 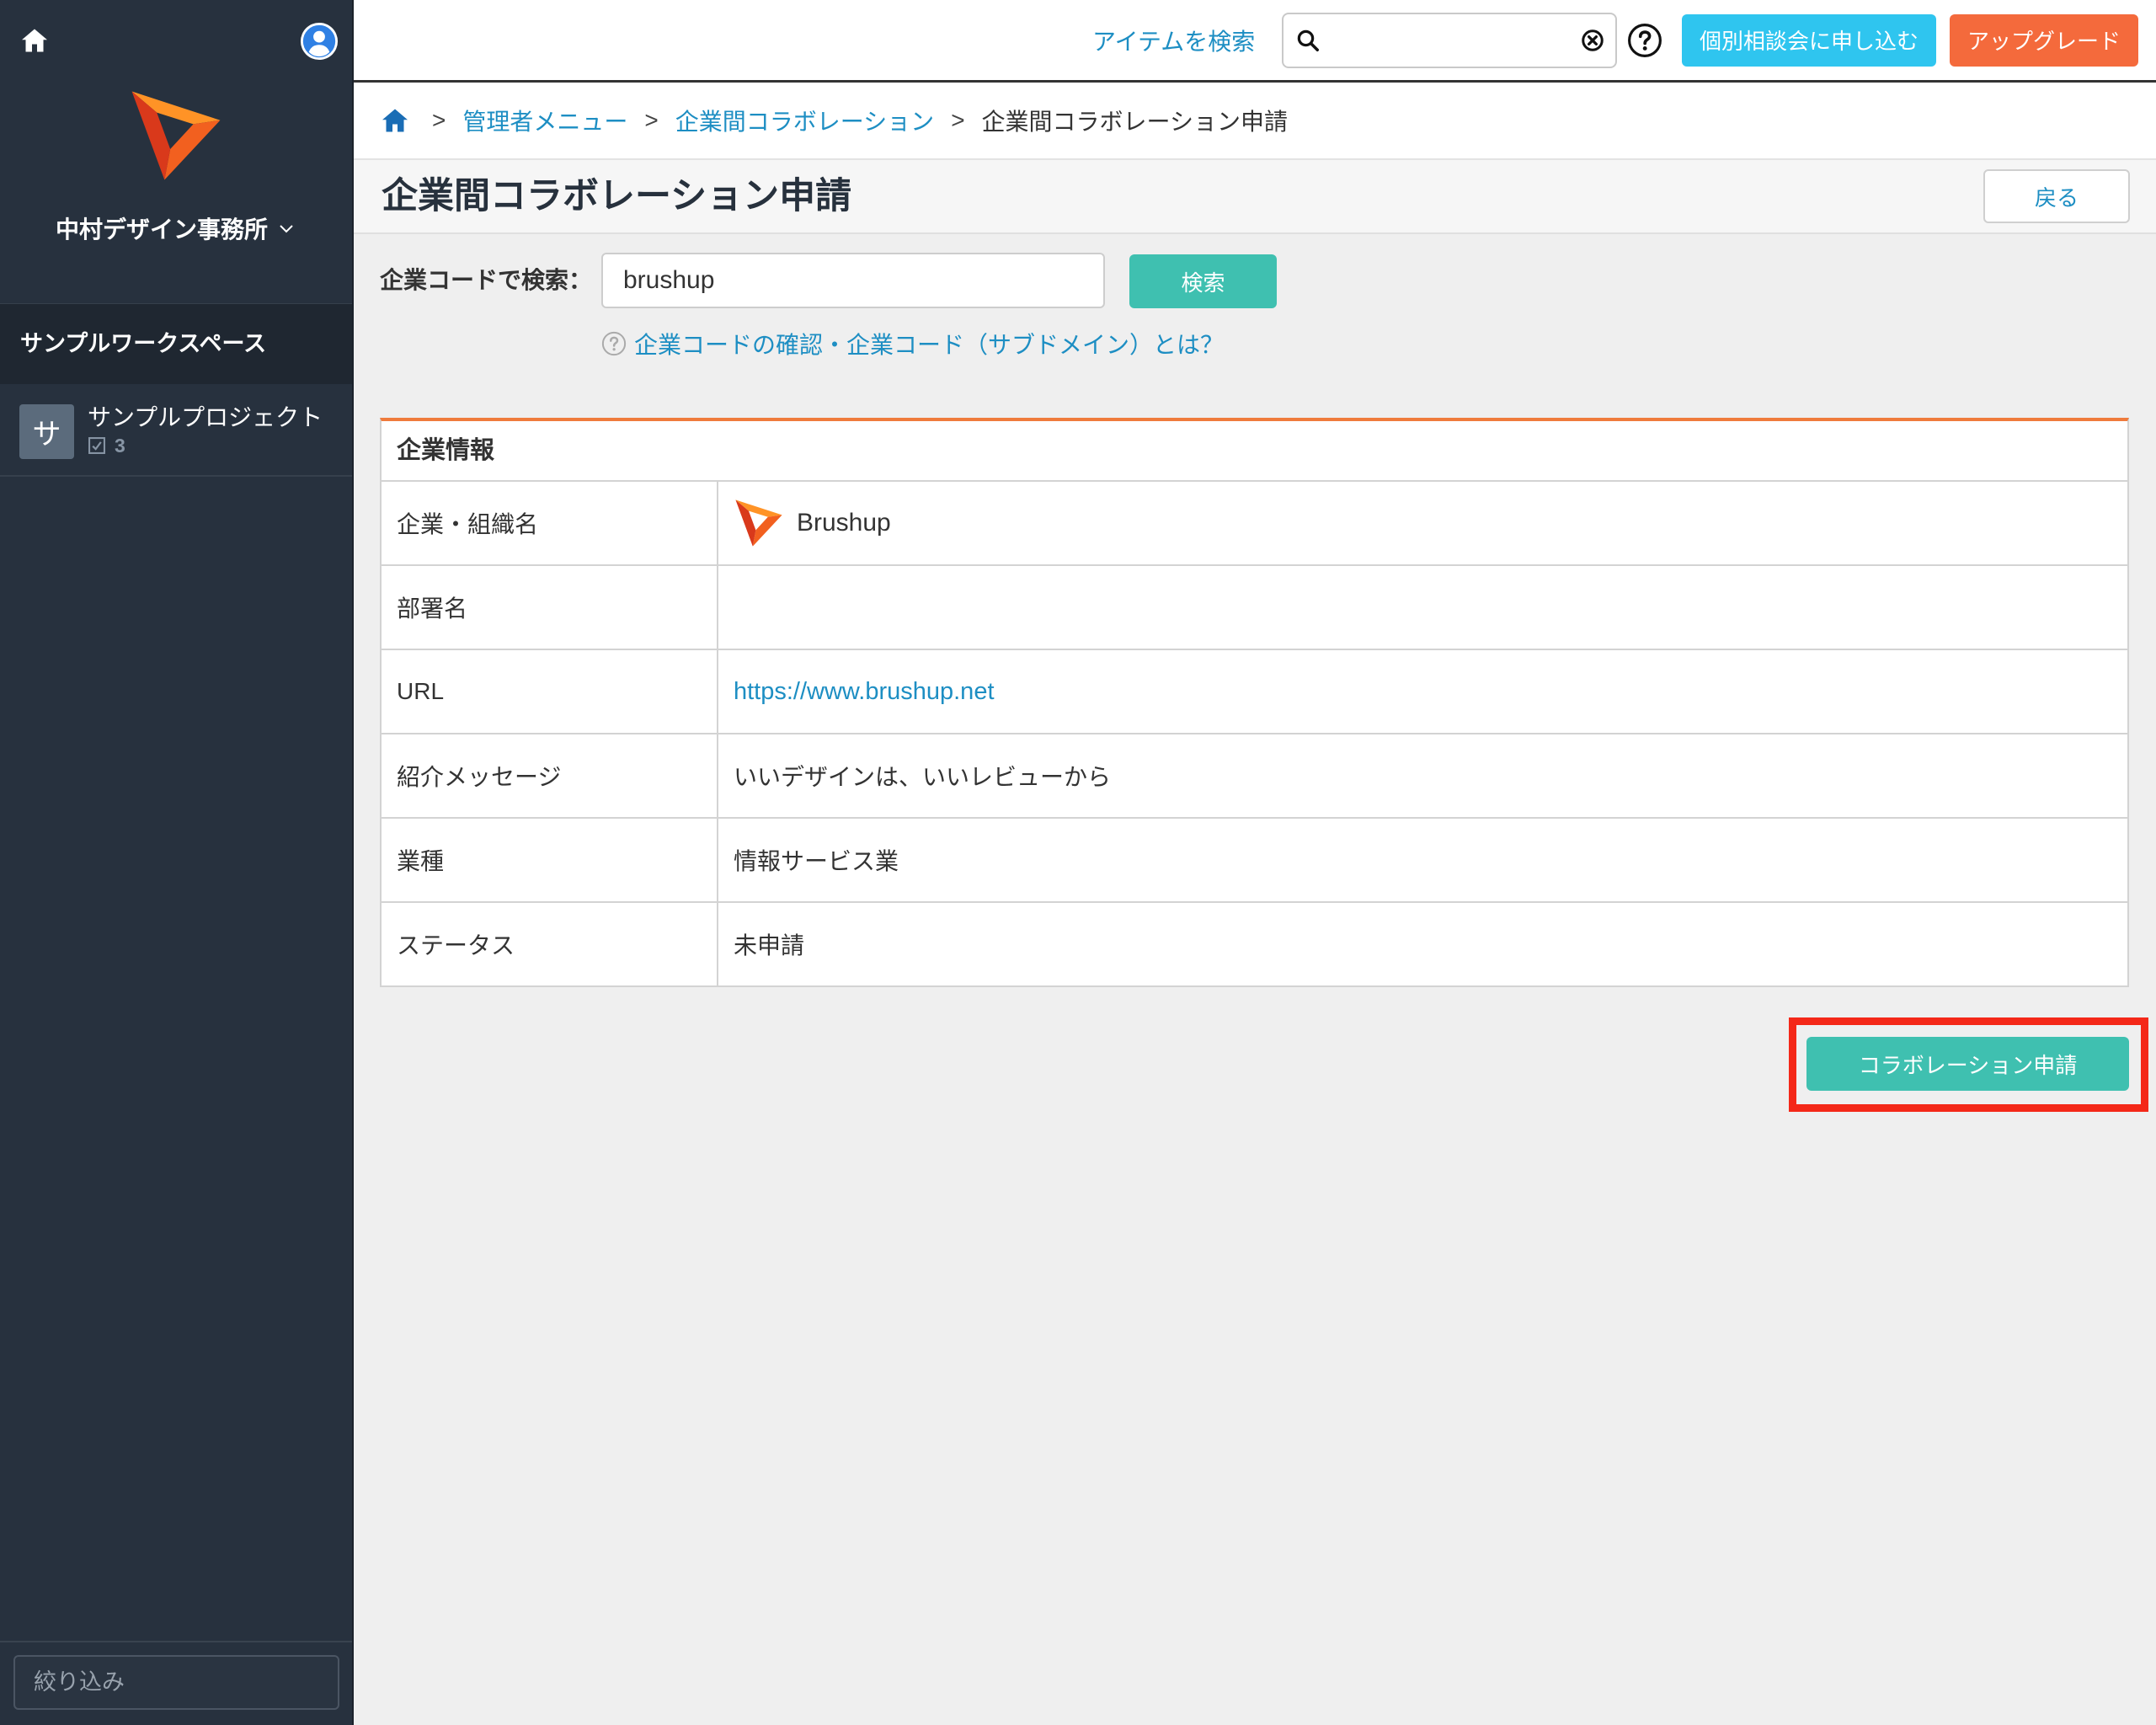 I want to click on consultation-signup-button: 個別相談会に申し込む, so click(x=1809, y=40).